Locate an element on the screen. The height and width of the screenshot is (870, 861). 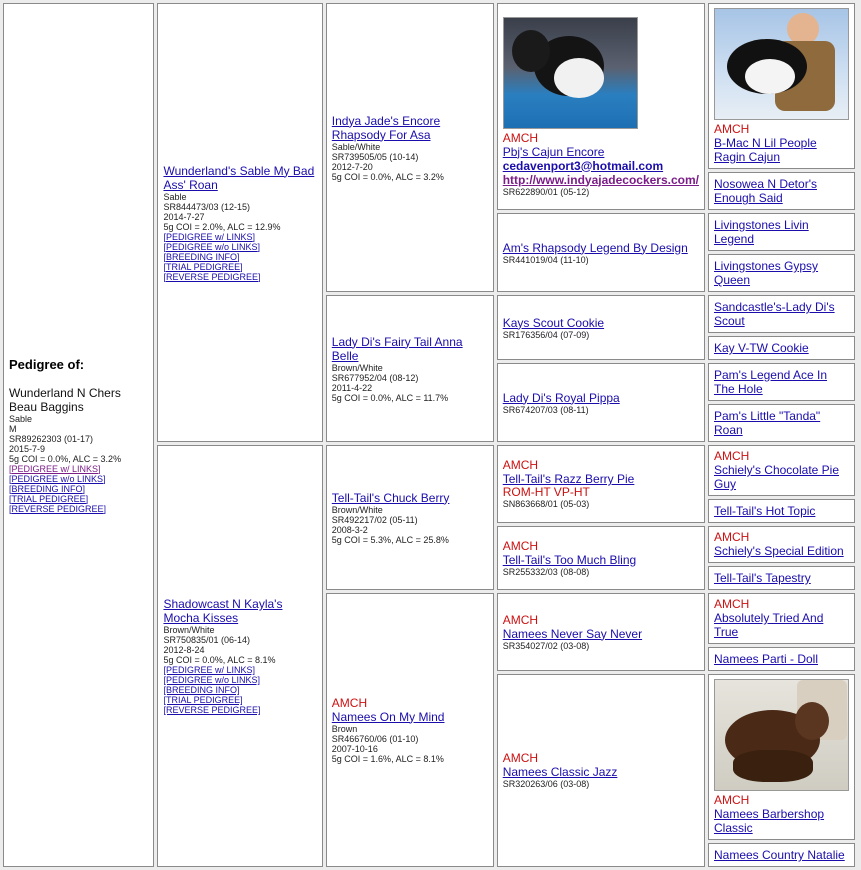
gen5-2-name-link: Nosowea N Detor's Enough Said is located at coordinates (765, 191).